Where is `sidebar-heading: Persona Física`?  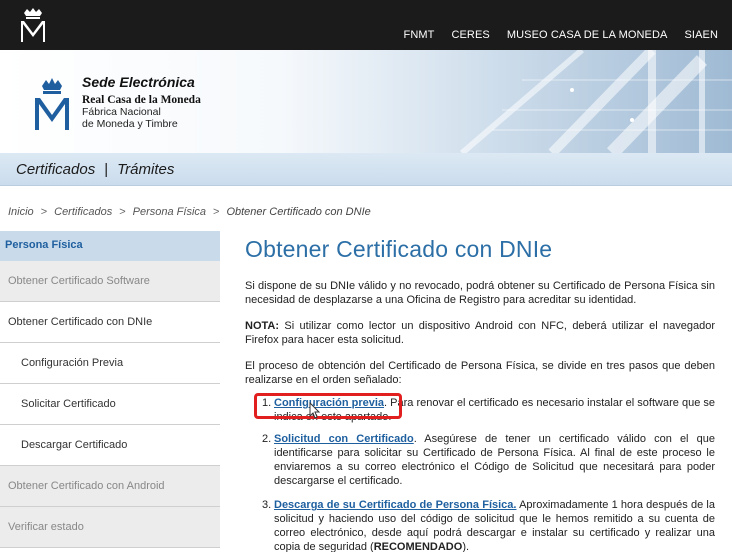
sidebar-heading: Persona Física is located at coordinates (110, 246).